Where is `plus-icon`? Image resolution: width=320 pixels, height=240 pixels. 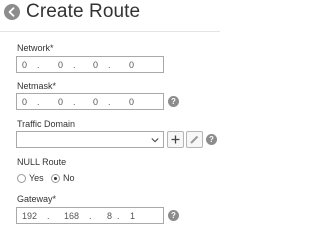 plus-icon is located at coordinates (175, 139).